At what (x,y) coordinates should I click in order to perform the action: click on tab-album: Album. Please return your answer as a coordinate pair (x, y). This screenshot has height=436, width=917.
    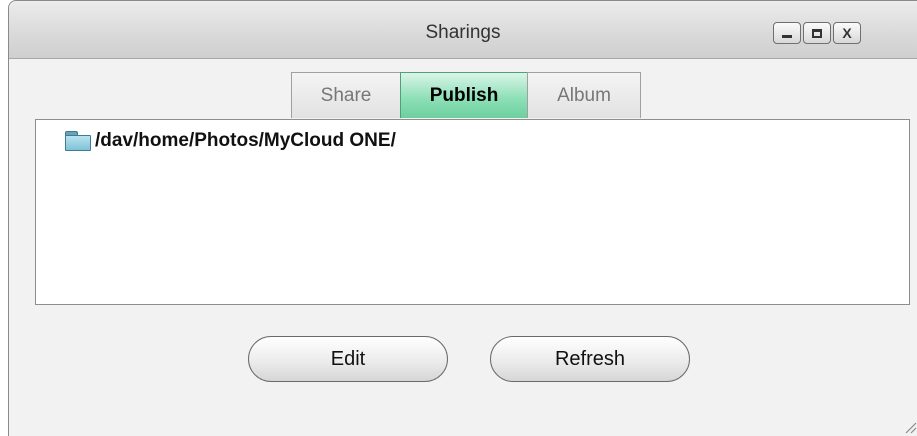
    Looking at the image, I should click on (584, 95).